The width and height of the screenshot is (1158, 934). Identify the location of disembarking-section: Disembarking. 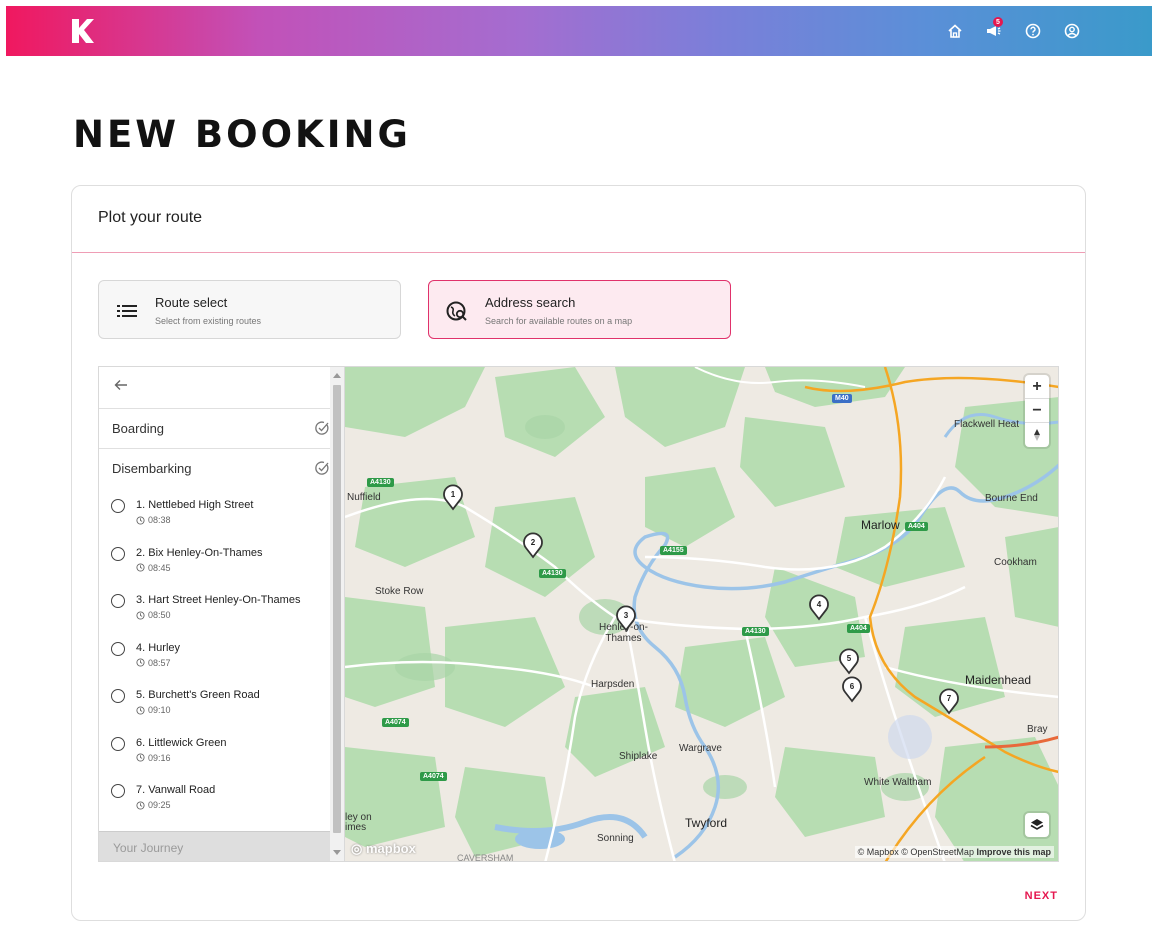
(221, 469).